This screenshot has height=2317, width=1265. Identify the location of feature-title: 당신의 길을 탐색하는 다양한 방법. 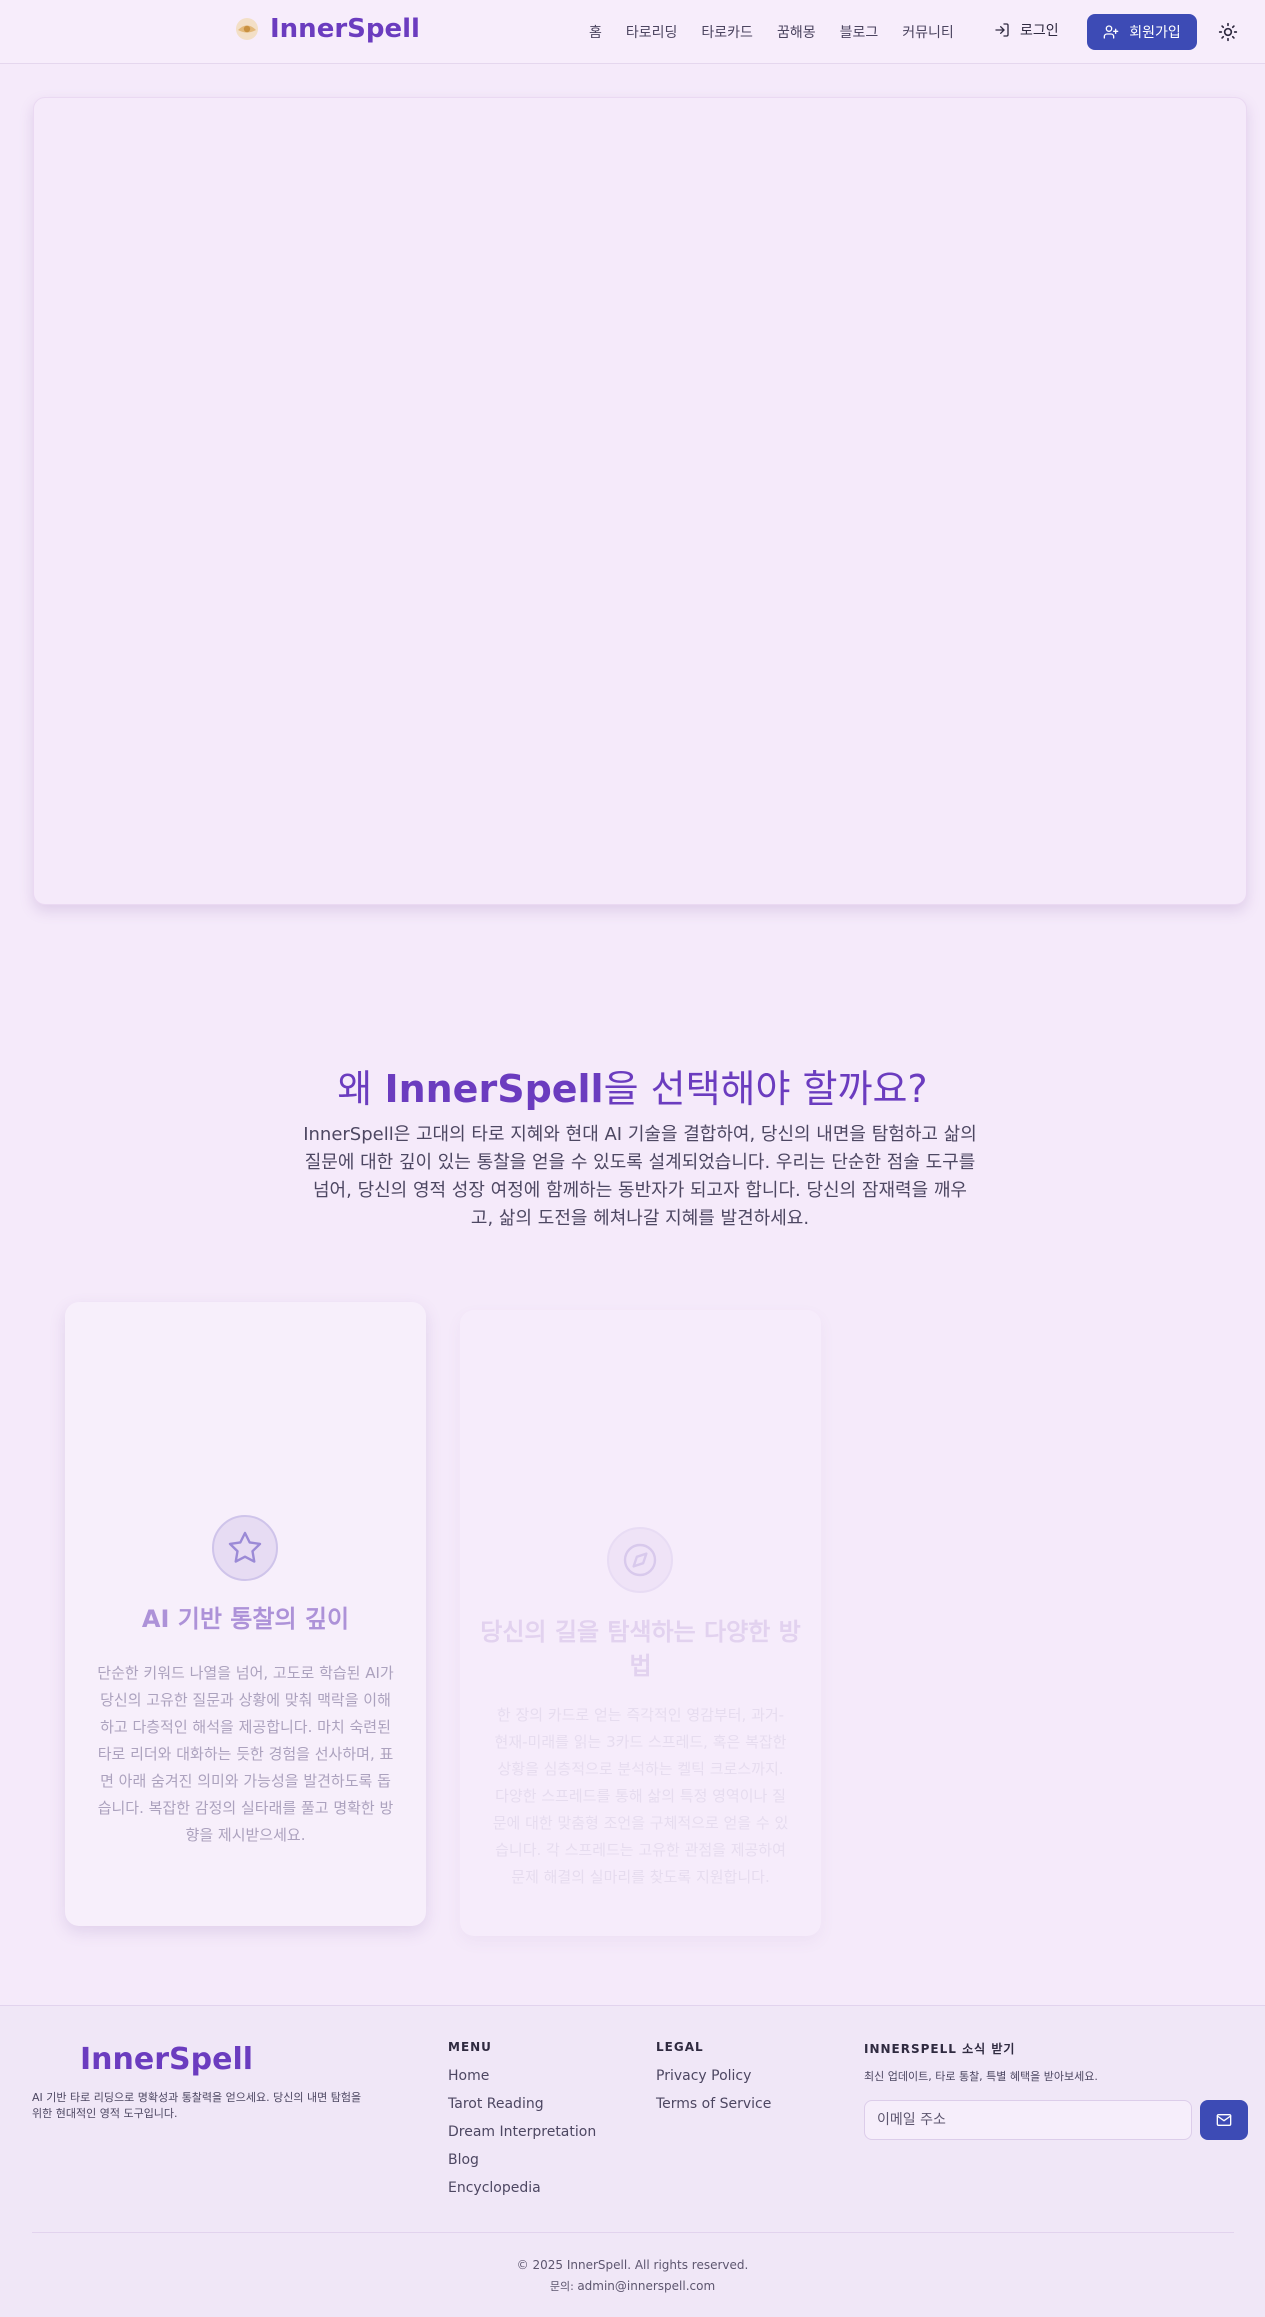
(640, 1649).